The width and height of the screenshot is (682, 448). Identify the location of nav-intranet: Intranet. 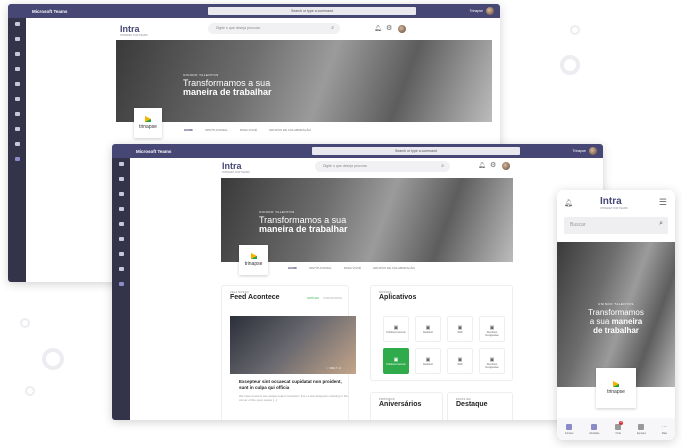
(569, 429).